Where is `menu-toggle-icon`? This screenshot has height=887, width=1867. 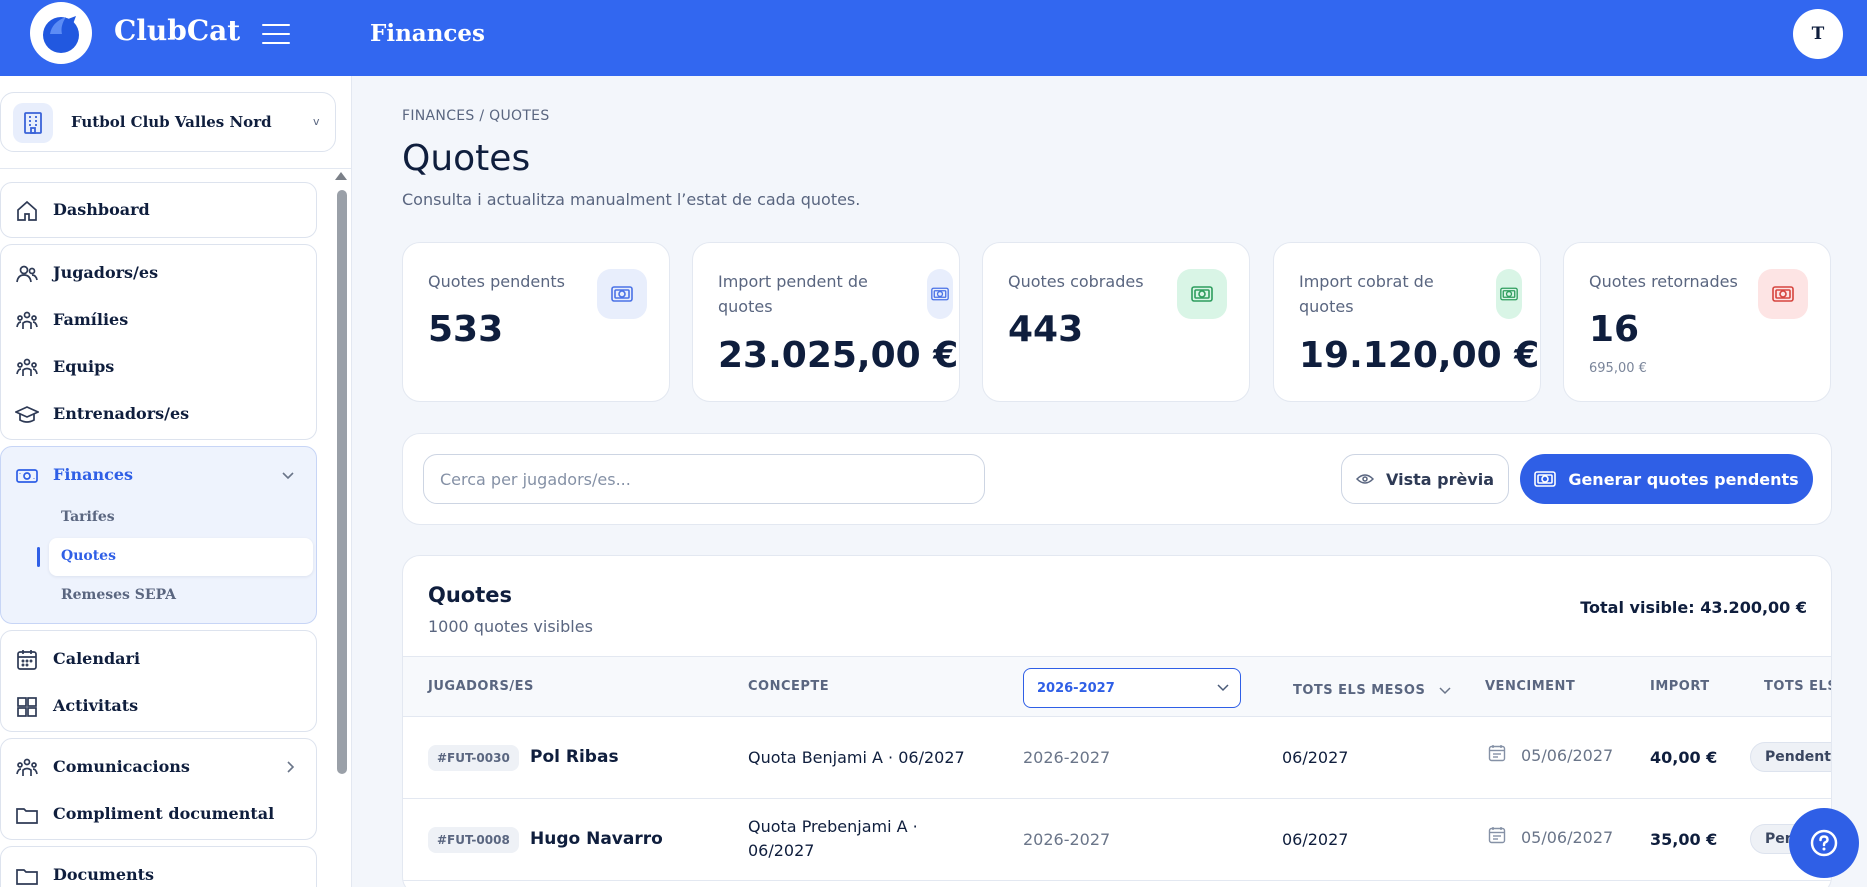
menu-toggle-icon is located at coordinates (276, 35).